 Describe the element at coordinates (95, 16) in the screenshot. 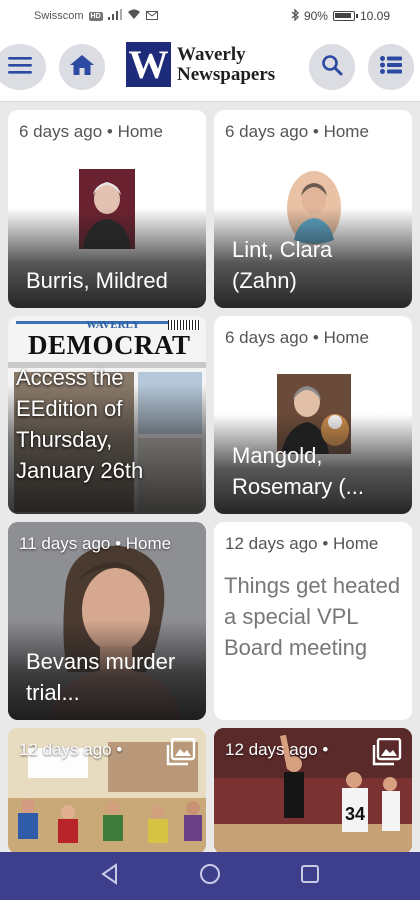

I see `hd-badge: HD` at that location.